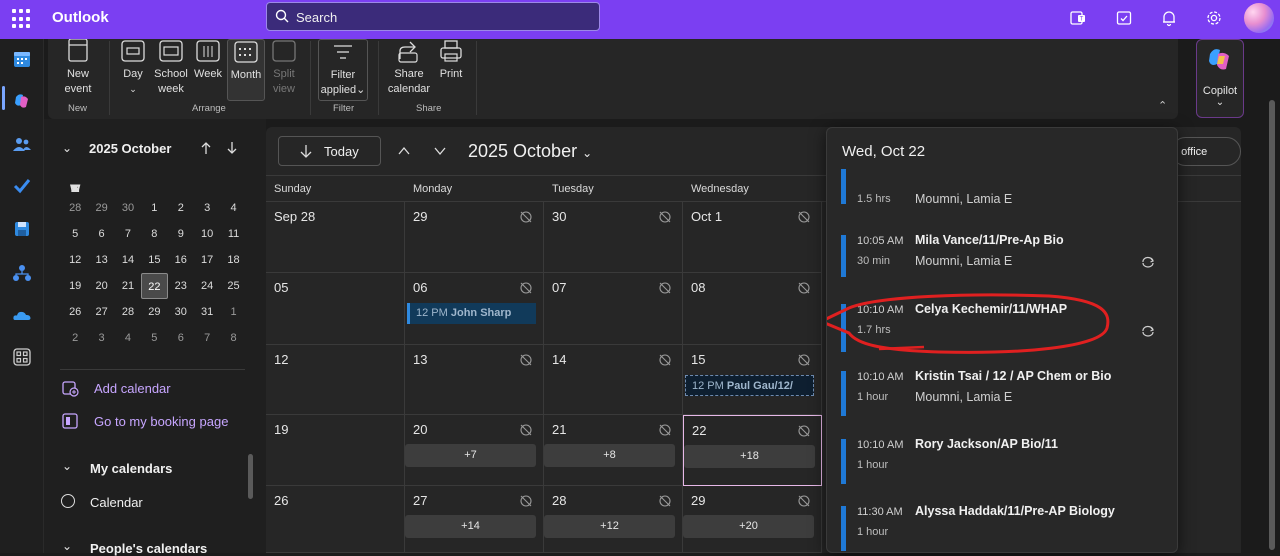 The height and width of the screenshot is (556, 1280). I want to click on mini-calendar-day: 23, so click(181, 286).